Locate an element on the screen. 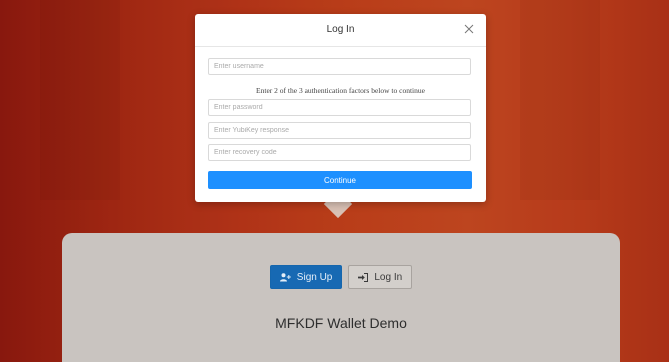 The width and height of the screenshot is (669, 362). close-icon is located at coordinates (469, 29).